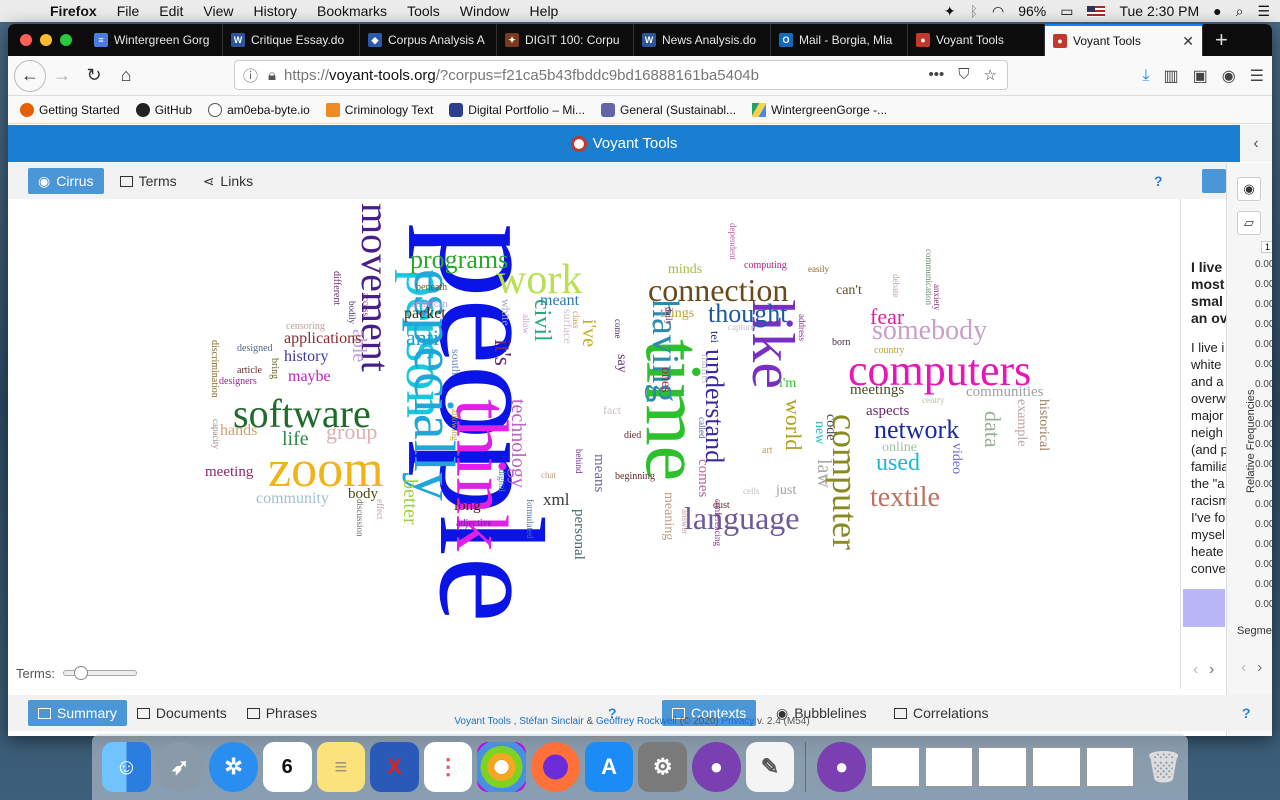 This screenshot has height=800, width=1280. Describe the element at coordinates (1170, 76) in the screenshot. I see `library-icon: ▥` at that location.